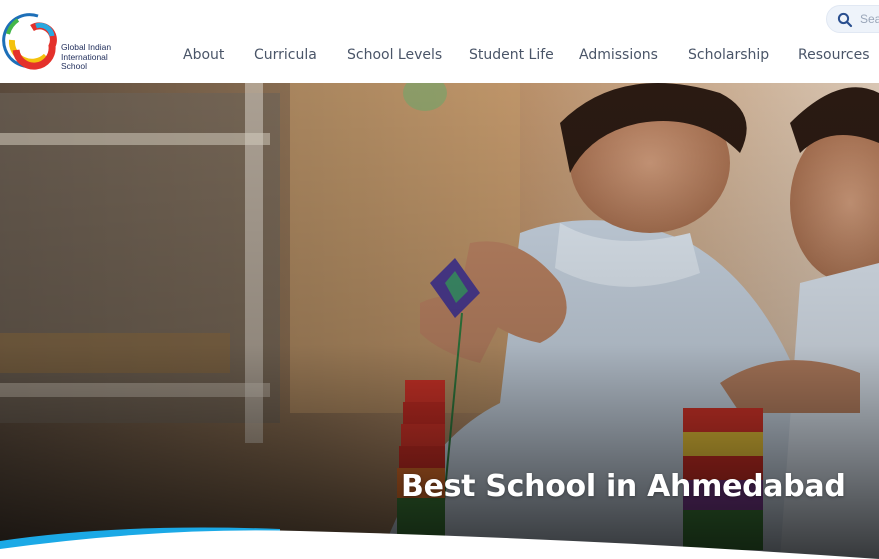  Describe the element at coordinates (623, 486) in the screenshot. I see `hero-title: Best School in Ahmedabad` at that location.